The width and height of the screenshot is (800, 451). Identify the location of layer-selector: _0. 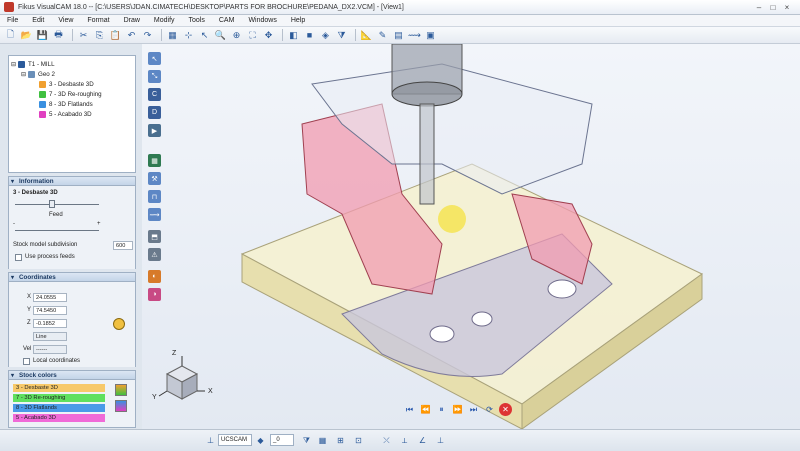
(282, 440).